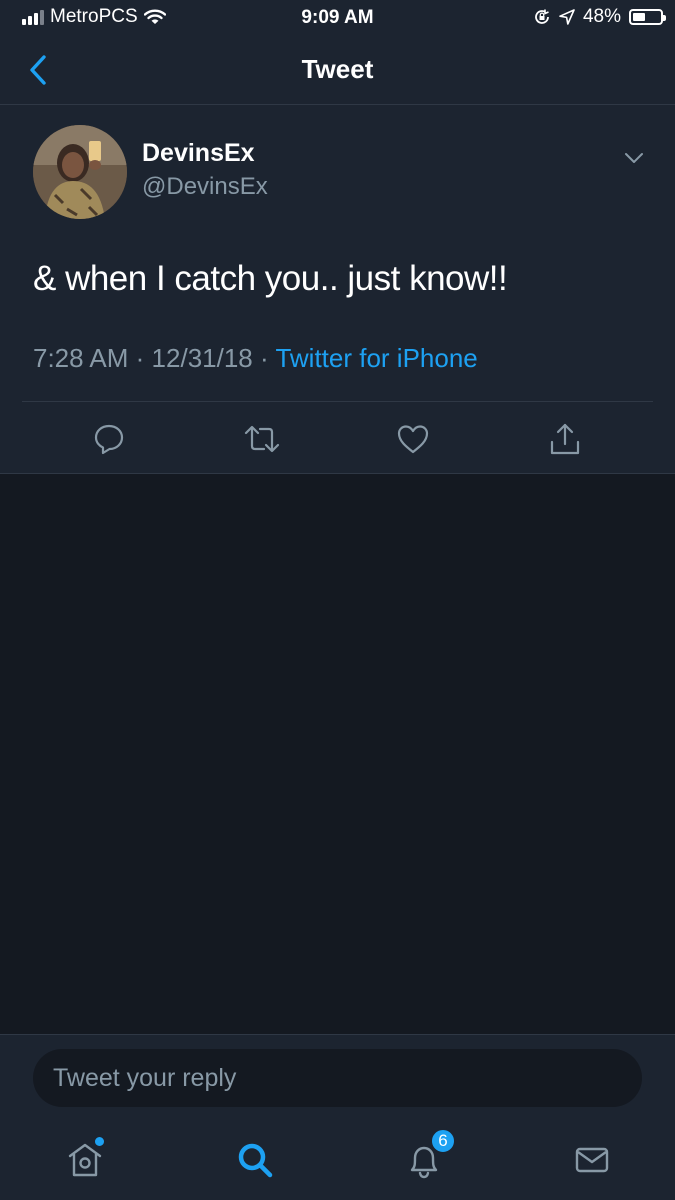 The height and width of the screenshot is (1200, 675). I want to click on share-button, so click(565, 439).